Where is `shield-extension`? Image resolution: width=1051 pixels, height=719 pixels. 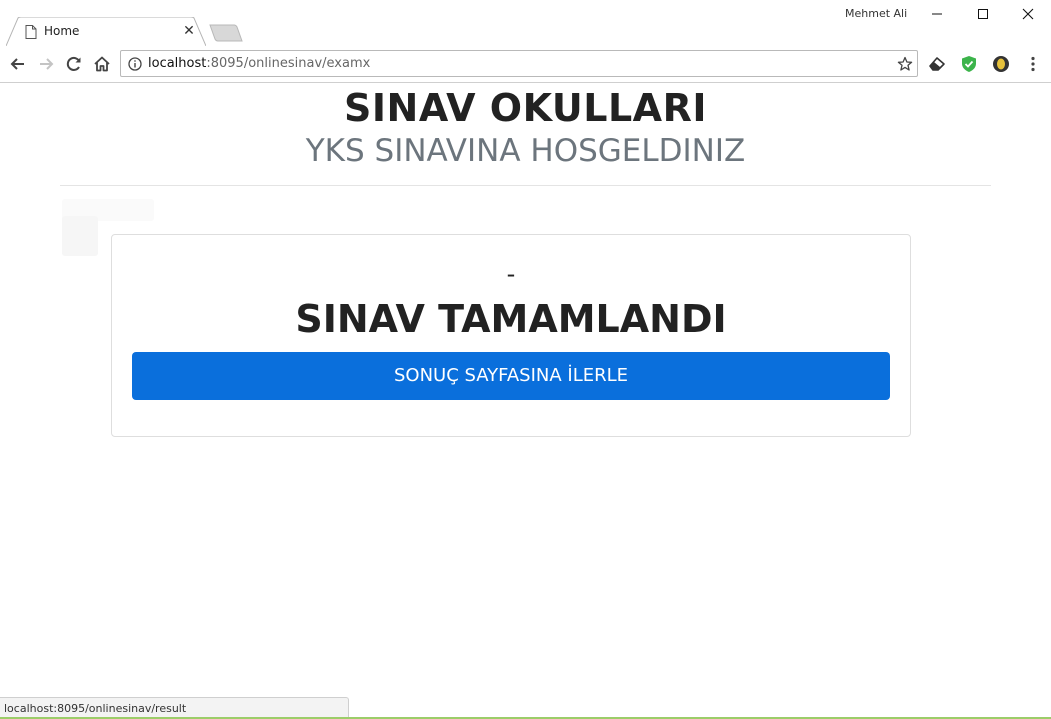
shield-extension is located at coordinates (969, 64).